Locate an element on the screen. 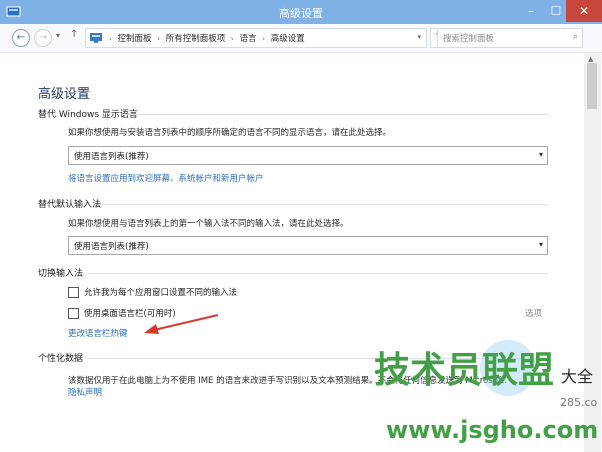 This screenshot has width=602, height=452. recent-locations-button: ▾ is located at coordinates (58, 35).